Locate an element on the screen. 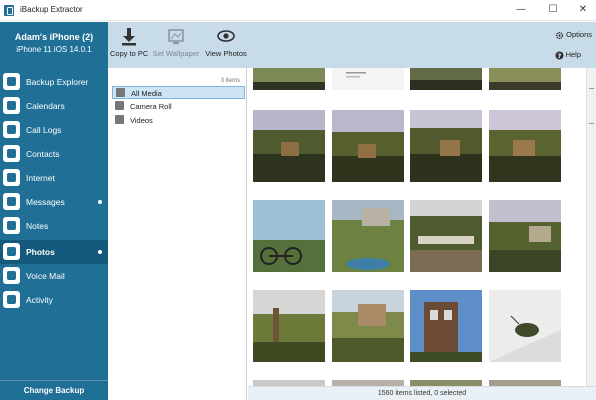 This screenshot has width=596, height=400. folder-label: Camera Roll is located at coordinates (151, 106).